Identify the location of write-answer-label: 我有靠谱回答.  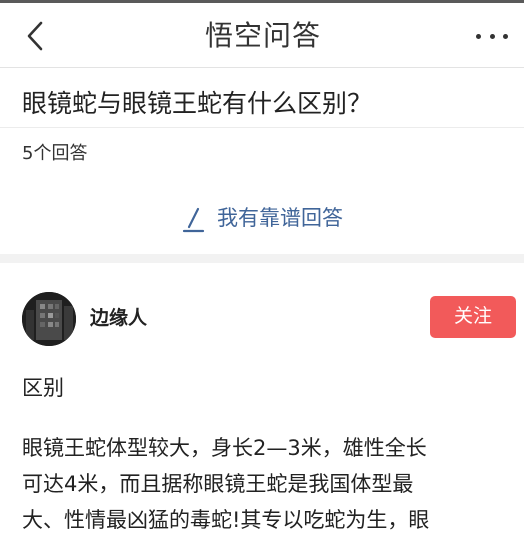
(280, 218).